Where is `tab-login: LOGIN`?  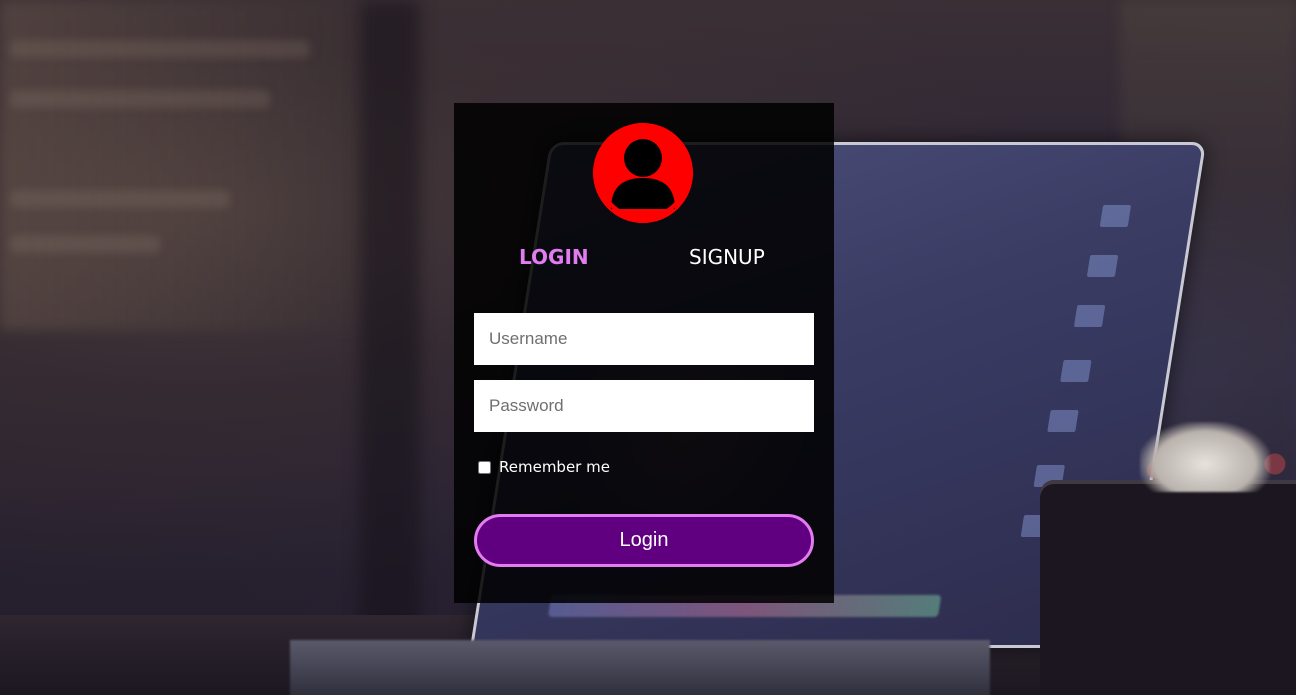 tab-login: LOGIN is located at coordinates (554, 257).